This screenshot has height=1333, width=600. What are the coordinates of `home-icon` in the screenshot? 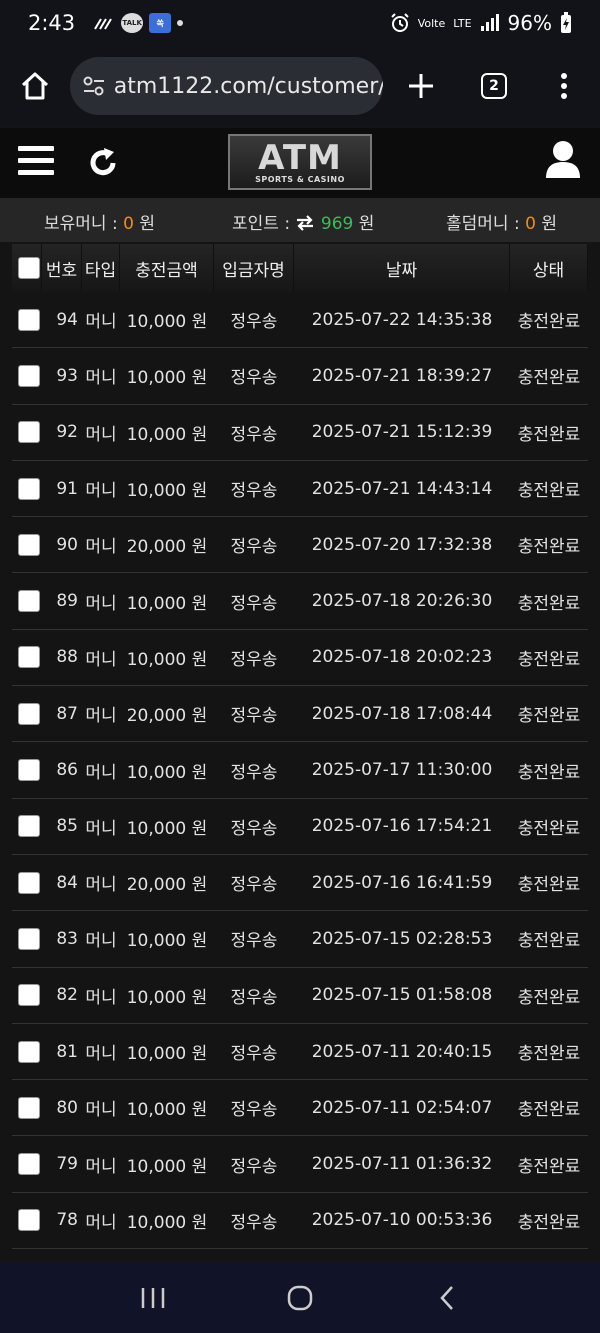 It's located at (35, 86).